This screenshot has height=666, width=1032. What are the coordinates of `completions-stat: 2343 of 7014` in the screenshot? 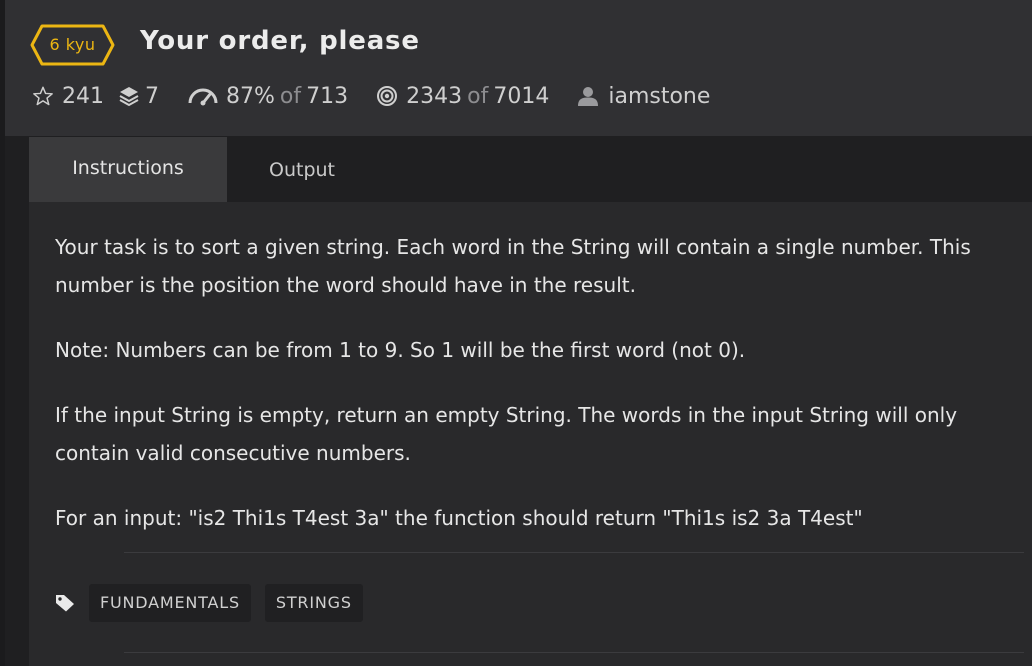 It's located at (462, 96).